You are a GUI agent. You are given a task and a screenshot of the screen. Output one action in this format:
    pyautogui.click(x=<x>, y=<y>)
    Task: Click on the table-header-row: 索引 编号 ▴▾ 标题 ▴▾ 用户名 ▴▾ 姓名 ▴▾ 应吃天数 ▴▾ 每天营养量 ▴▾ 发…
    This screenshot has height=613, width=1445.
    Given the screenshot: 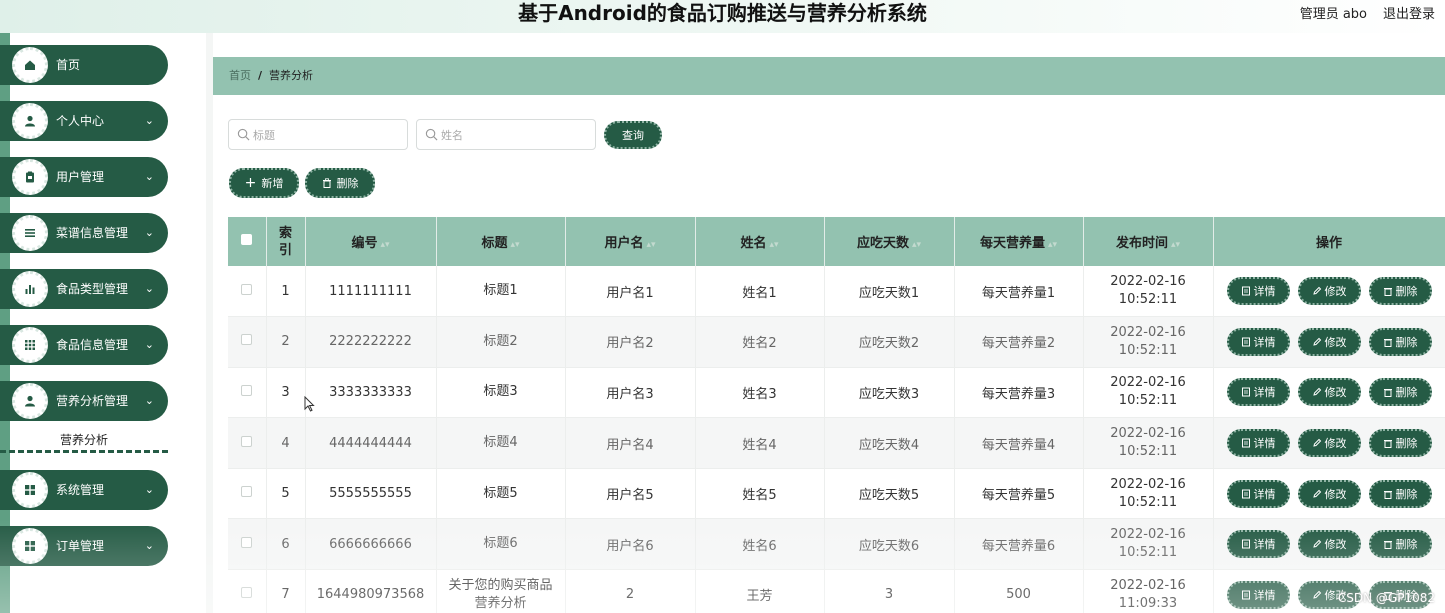 What is the action you would take?
    pyautogui.click(x=836, y=241)
    